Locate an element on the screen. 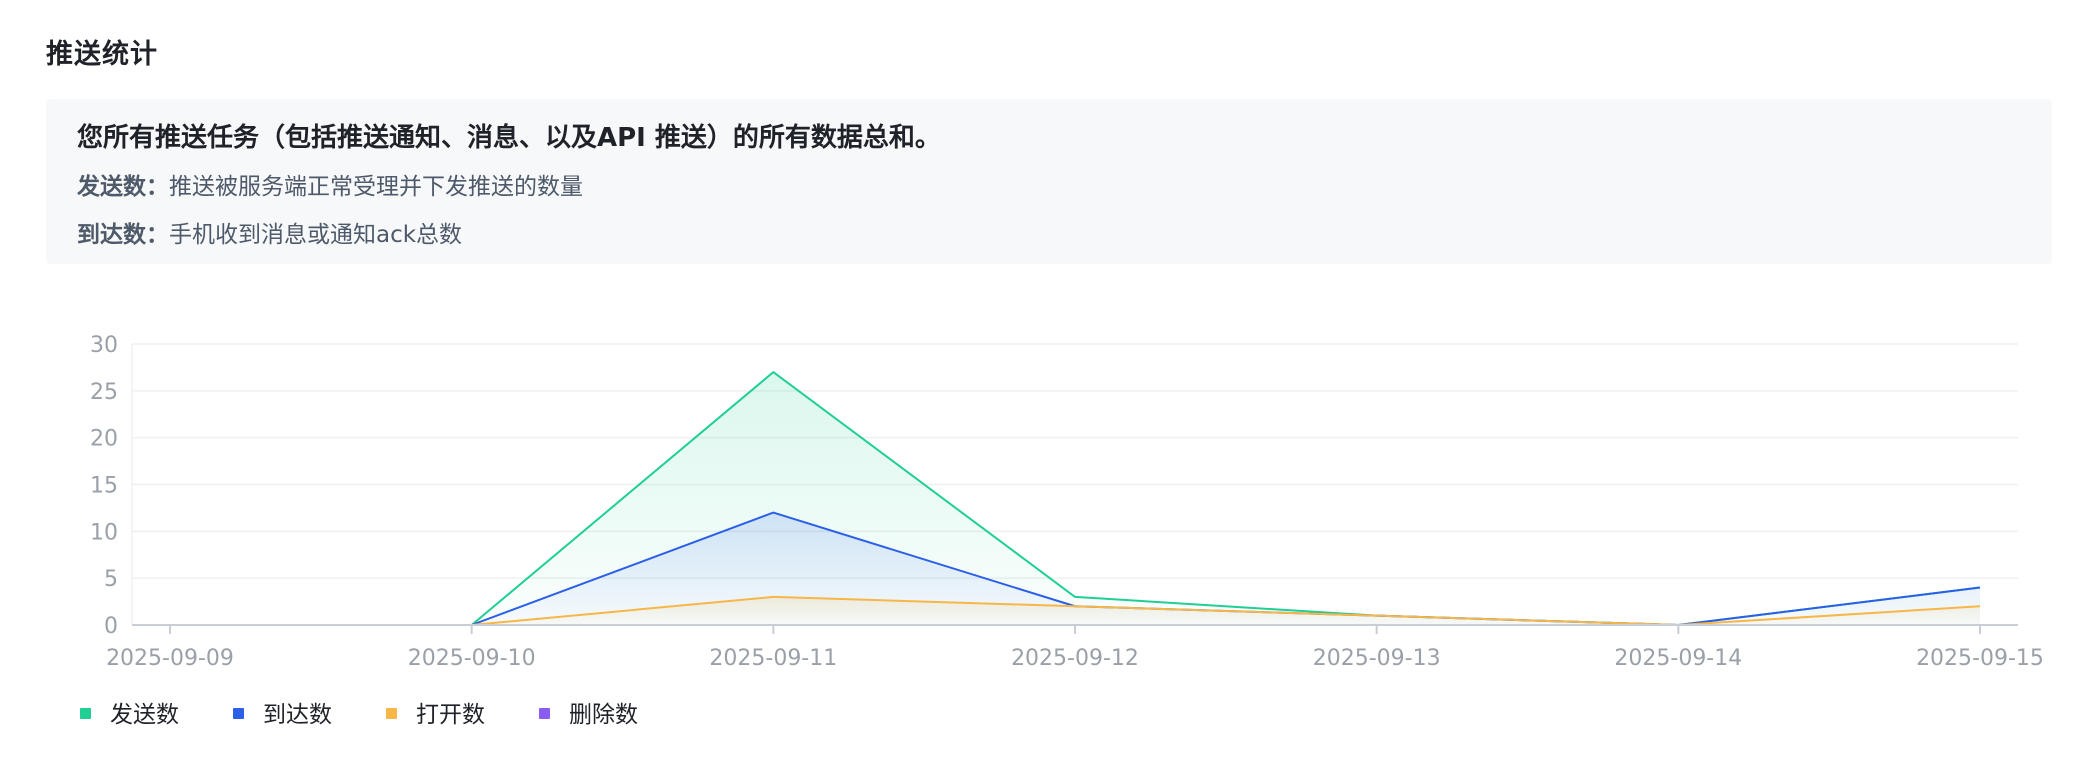  x-tick-label: 2025-09-09 is located at coordinates (170, 658).